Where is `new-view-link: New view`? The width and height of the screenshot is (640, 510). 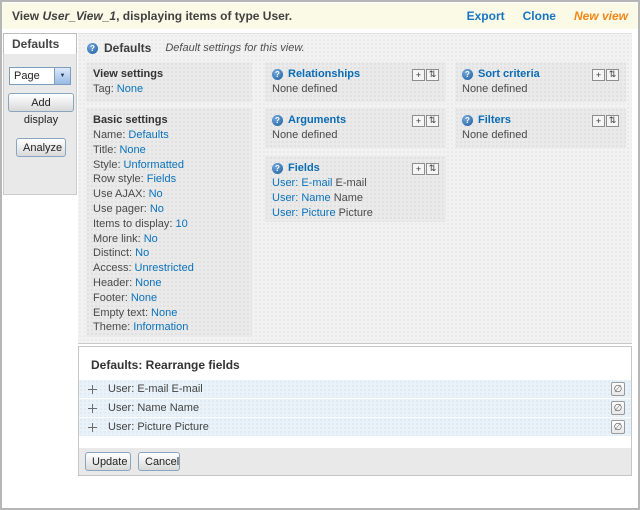
new-view-link: New view is located at coordinates (601, 16).